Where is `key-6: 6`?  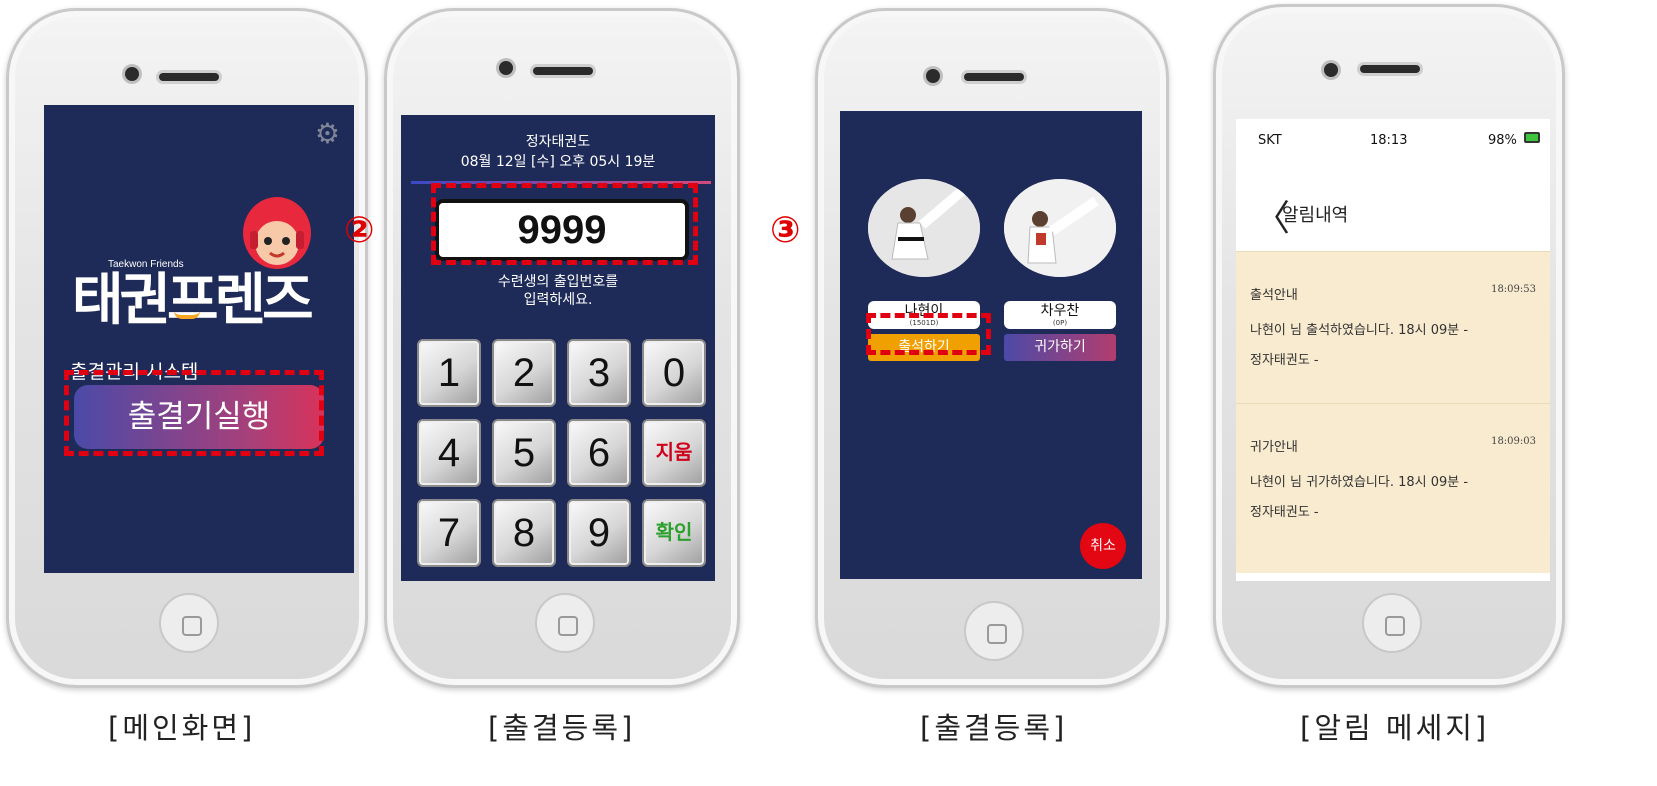 key-6: 6 is located at coordinates (599, 453).